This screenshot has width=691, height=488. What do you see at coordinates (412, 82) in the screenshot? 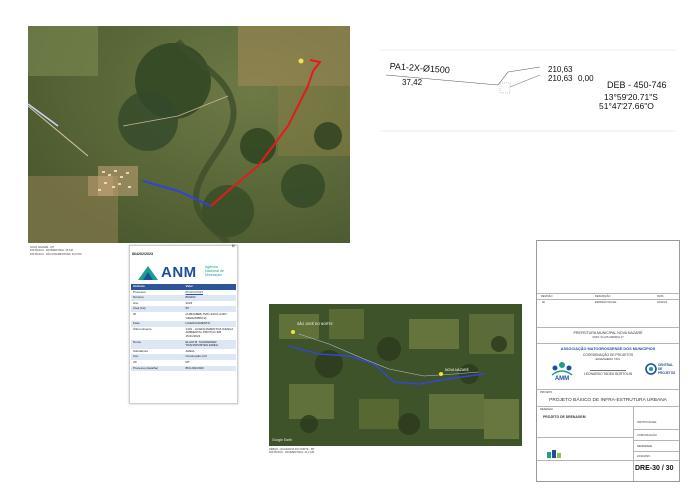
I see `pipe-length: 37,42` at bounding box center [412, 82].